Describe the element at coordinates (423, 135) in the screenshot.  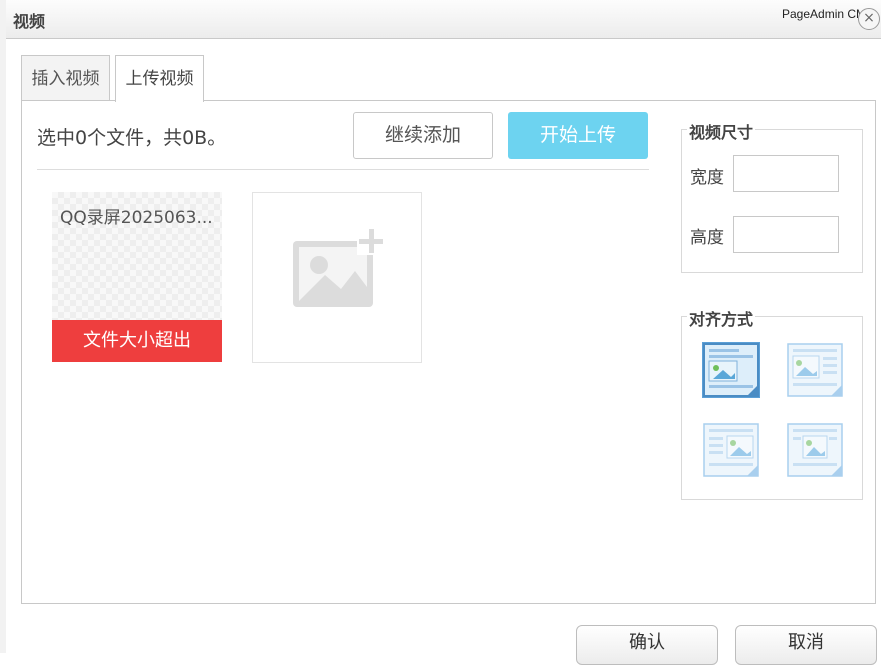
I see `continue-add-button: 继续添加` at that location.